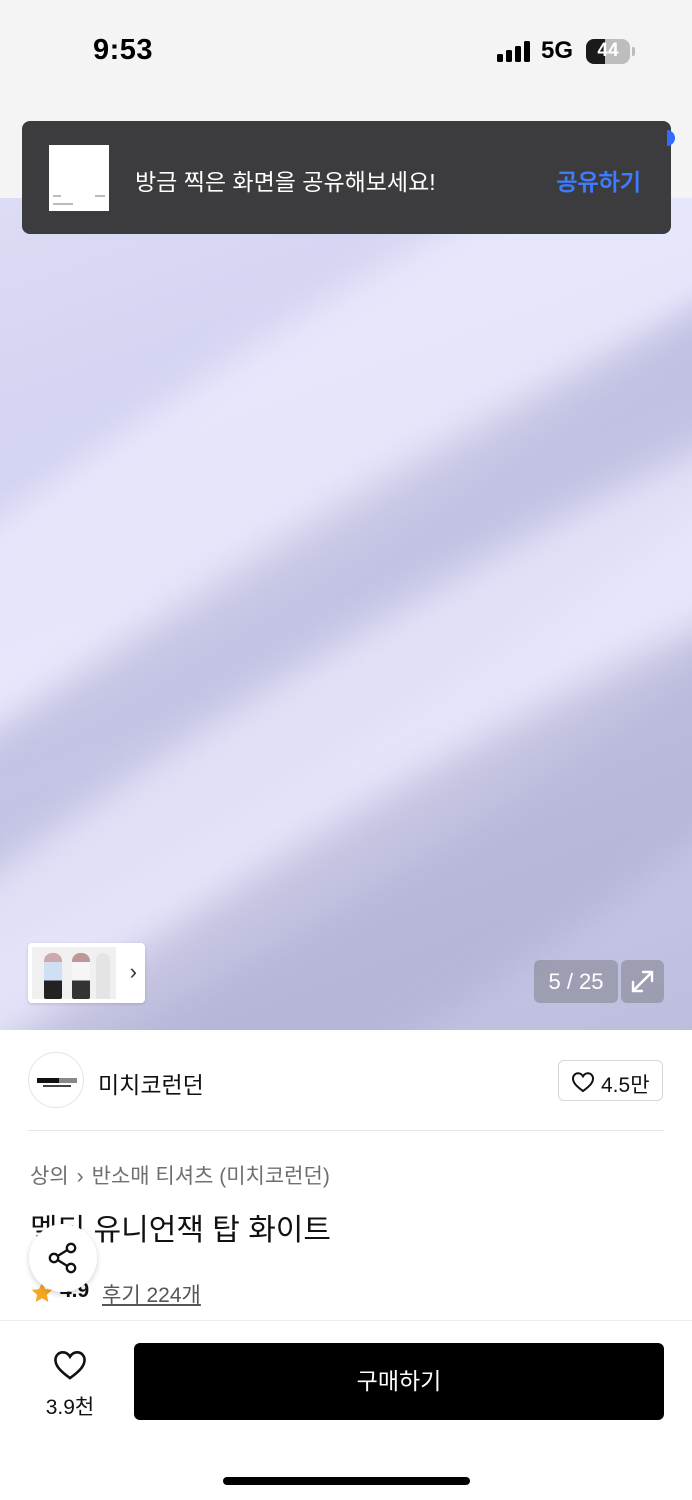 This screenshot has width=692, height=1500. I want to click on buy-button: 구매하기, so click(399, 1381).